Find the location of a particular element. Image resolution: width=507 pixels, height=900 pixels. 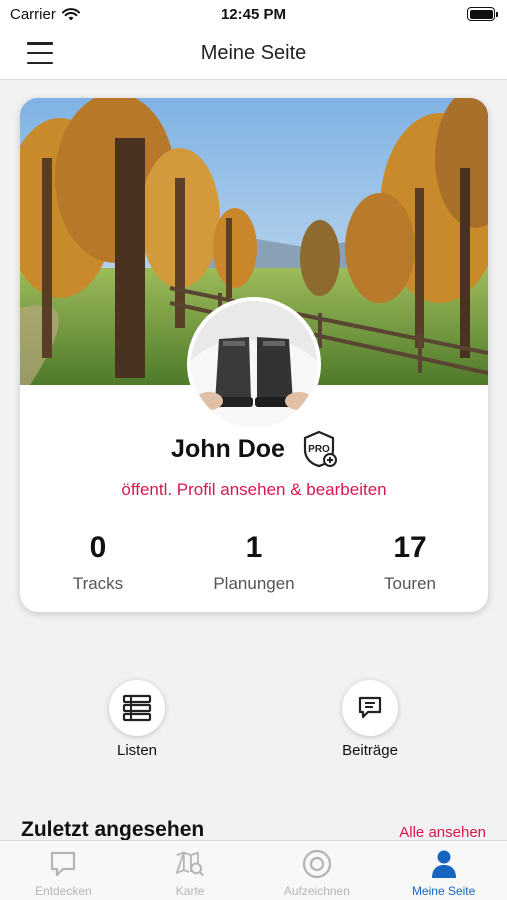

tab-karte: Karte is located at coordinates (190, 870).